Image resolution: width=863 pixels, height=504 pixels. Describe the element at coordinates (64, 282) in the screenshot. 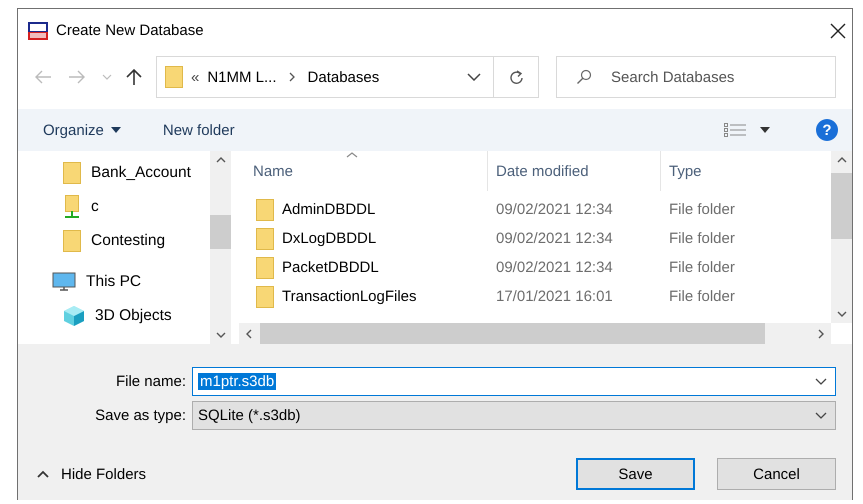

I see `computer-icon` at that location.